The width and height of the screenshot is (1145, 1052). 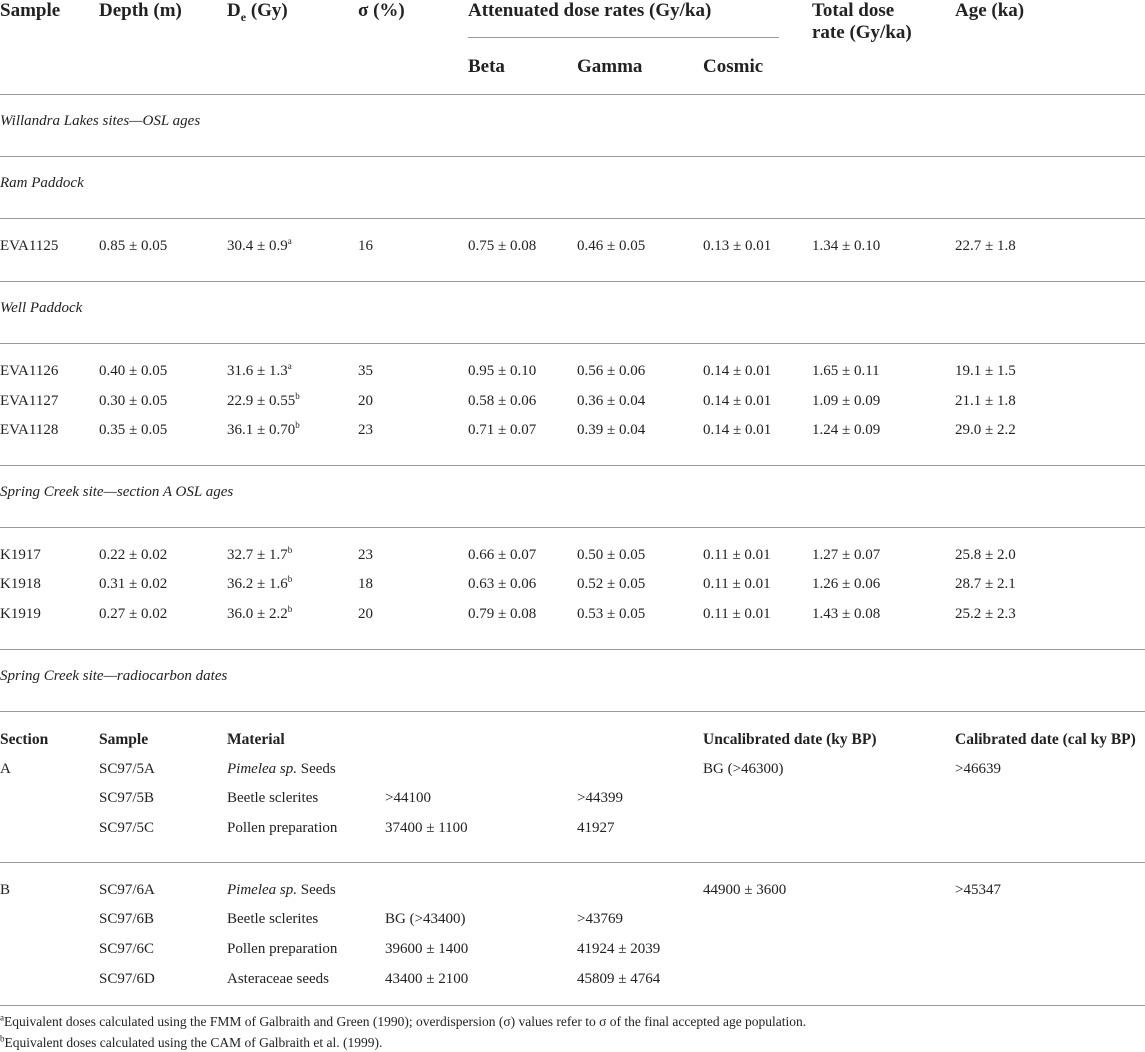 What do you see at coordinates (978, 769) in the screenshot?
I see `cell-calibrated-date: >46639` at bounding box center [978, 769].